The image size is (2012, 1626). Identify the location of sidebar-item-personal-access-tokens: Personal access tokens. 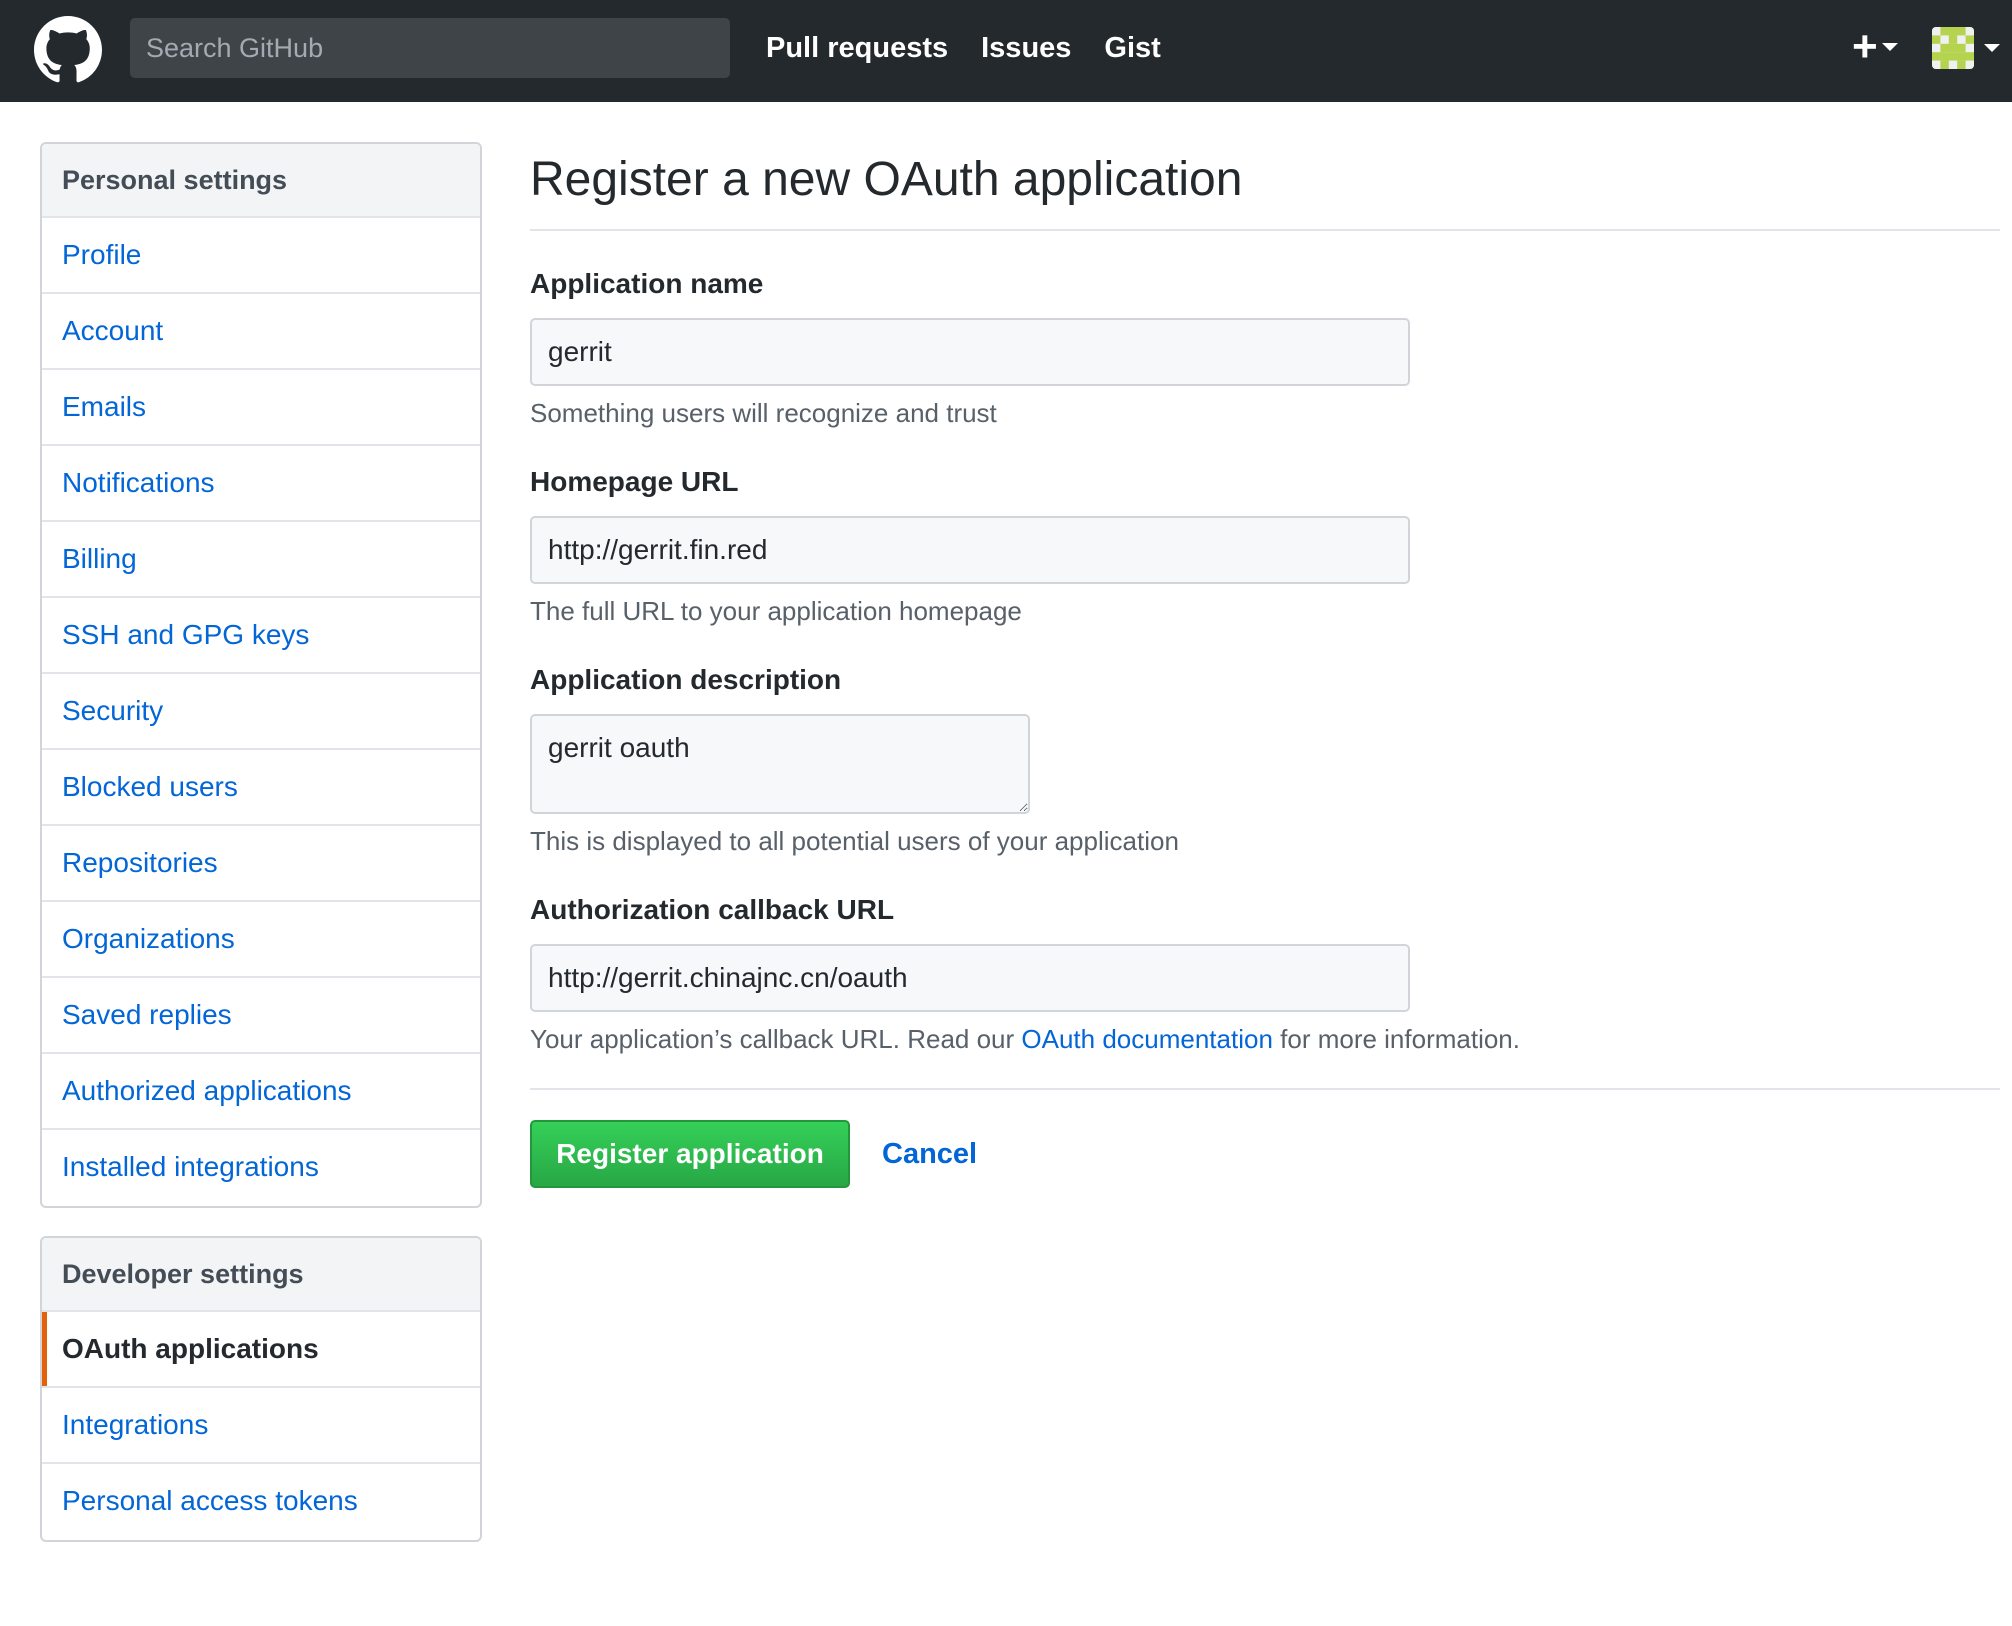
(261, 1502).